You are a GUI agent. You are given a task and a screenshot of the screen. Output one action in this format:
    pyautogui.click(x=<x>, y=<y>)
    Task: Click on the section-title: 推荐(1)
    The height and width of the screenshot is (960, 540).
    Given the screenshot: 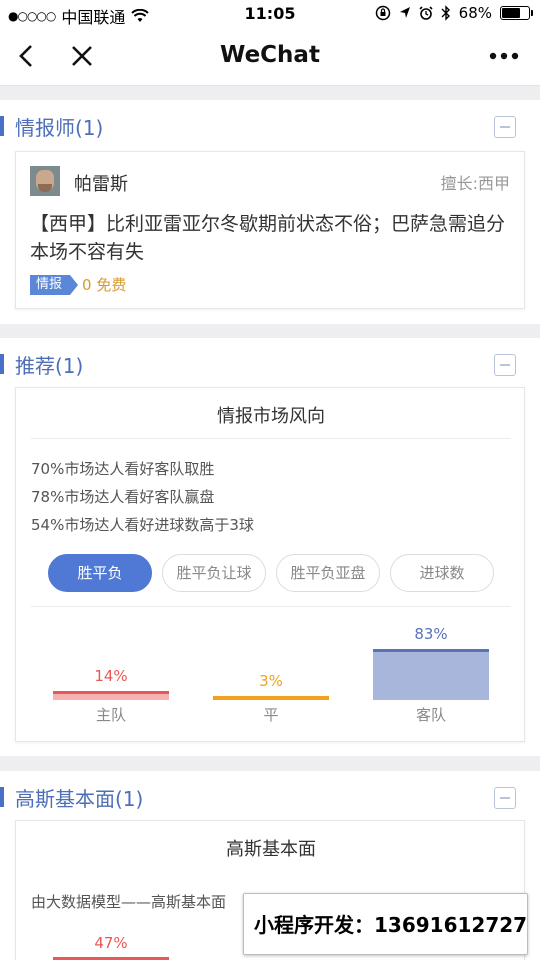 What is the action you would take?
    pyautogui.click(x=49, y=366)
    